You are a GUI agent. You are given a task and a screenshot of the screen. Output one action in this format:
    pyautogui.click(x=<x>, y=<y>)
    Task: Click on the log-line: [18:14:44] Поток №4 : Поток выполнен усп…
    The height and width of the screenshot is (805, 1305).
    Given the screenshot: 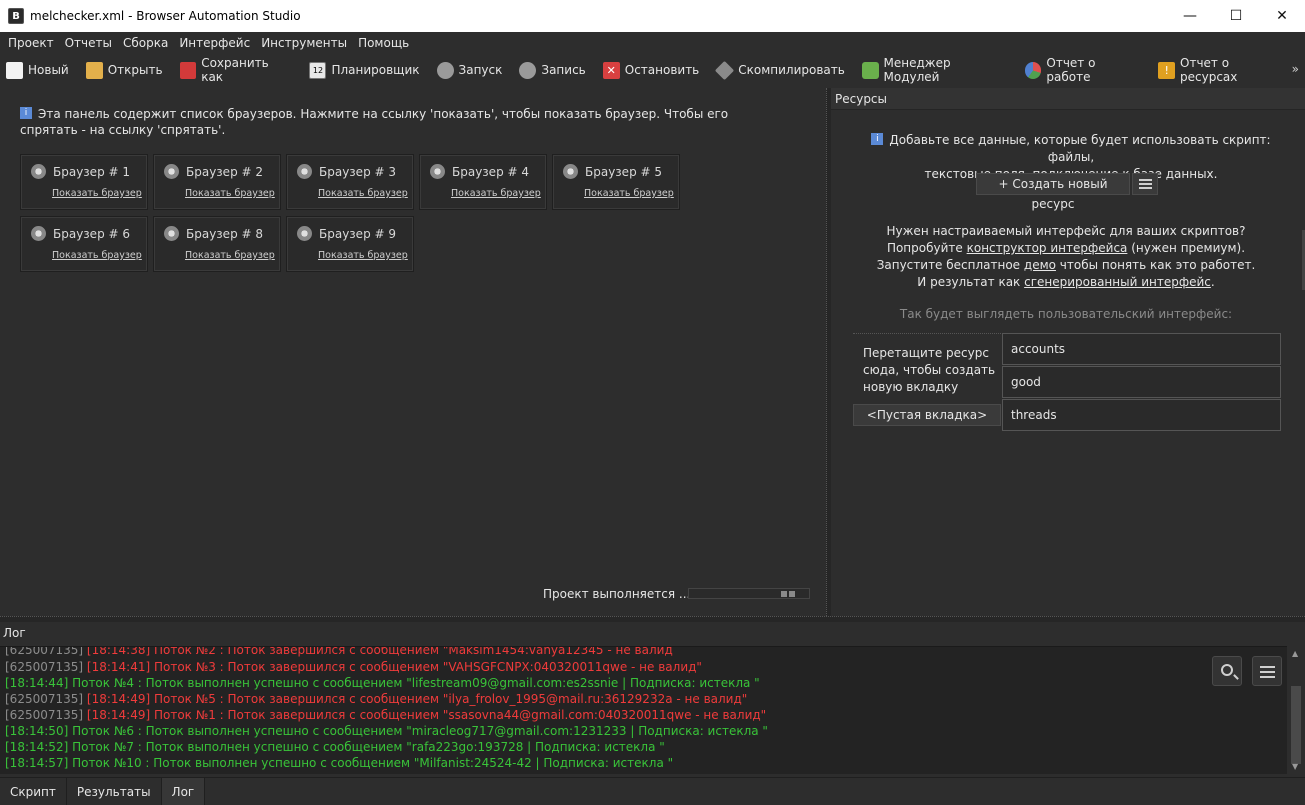 What is the action you would take?
    pyautogui.click(x=382, y=683)
    